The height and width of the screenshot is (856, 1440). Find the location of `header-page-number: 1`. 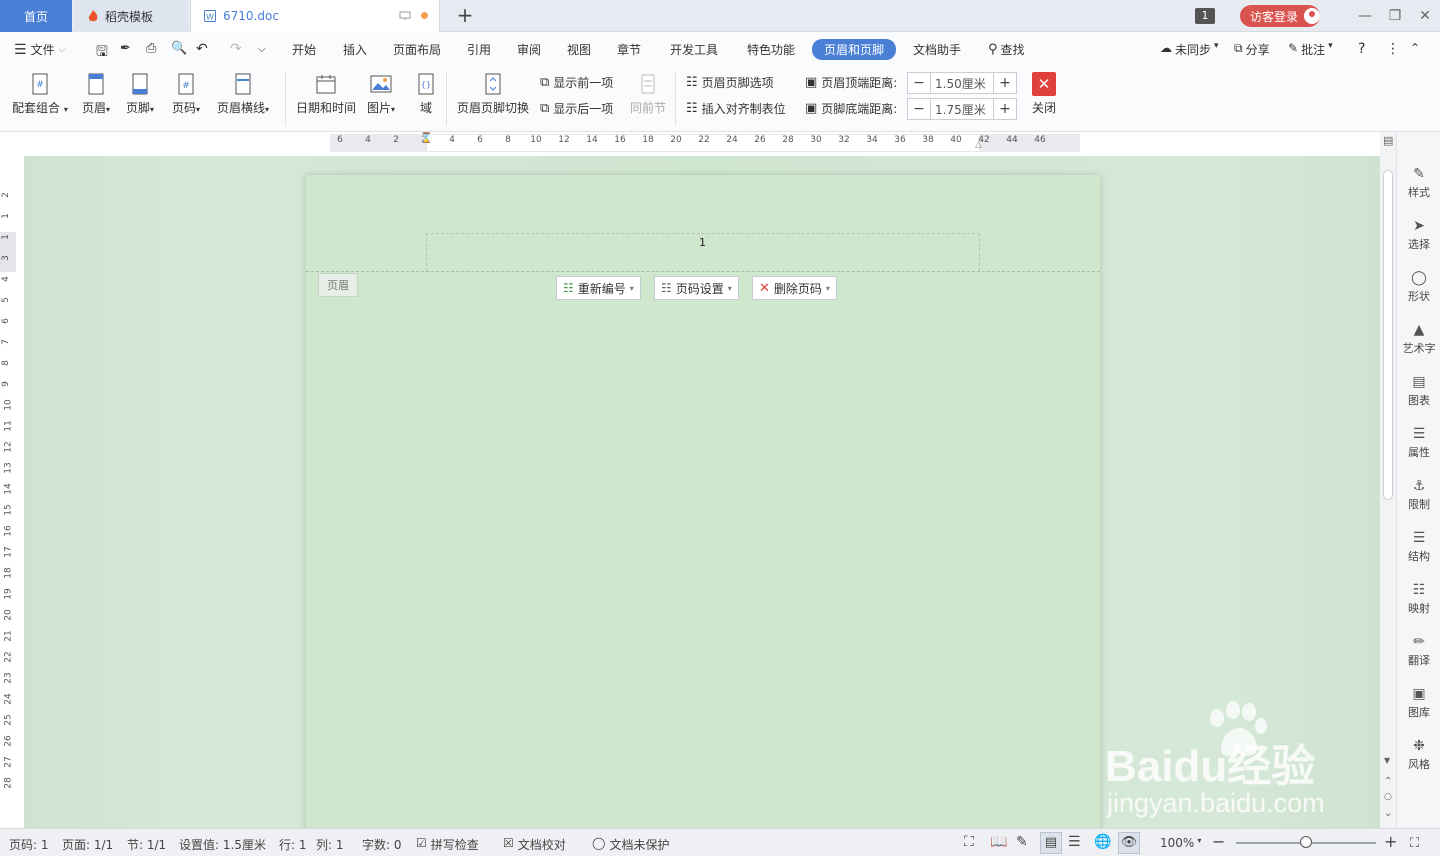

header-page-number: 1 is located at coordinates (702, 242).